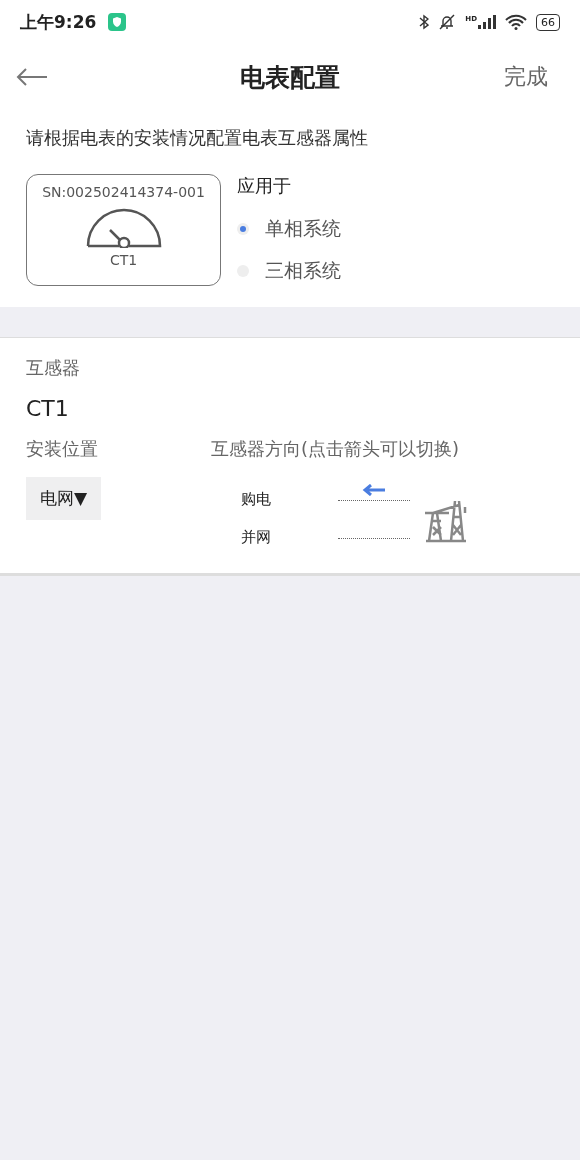 Image resolution: width=580 pixels, height=1160 pixels. What do you see at coordinates (243, 229) in the screenshot?
I see `radio-button` at bounding box center [243, 229].